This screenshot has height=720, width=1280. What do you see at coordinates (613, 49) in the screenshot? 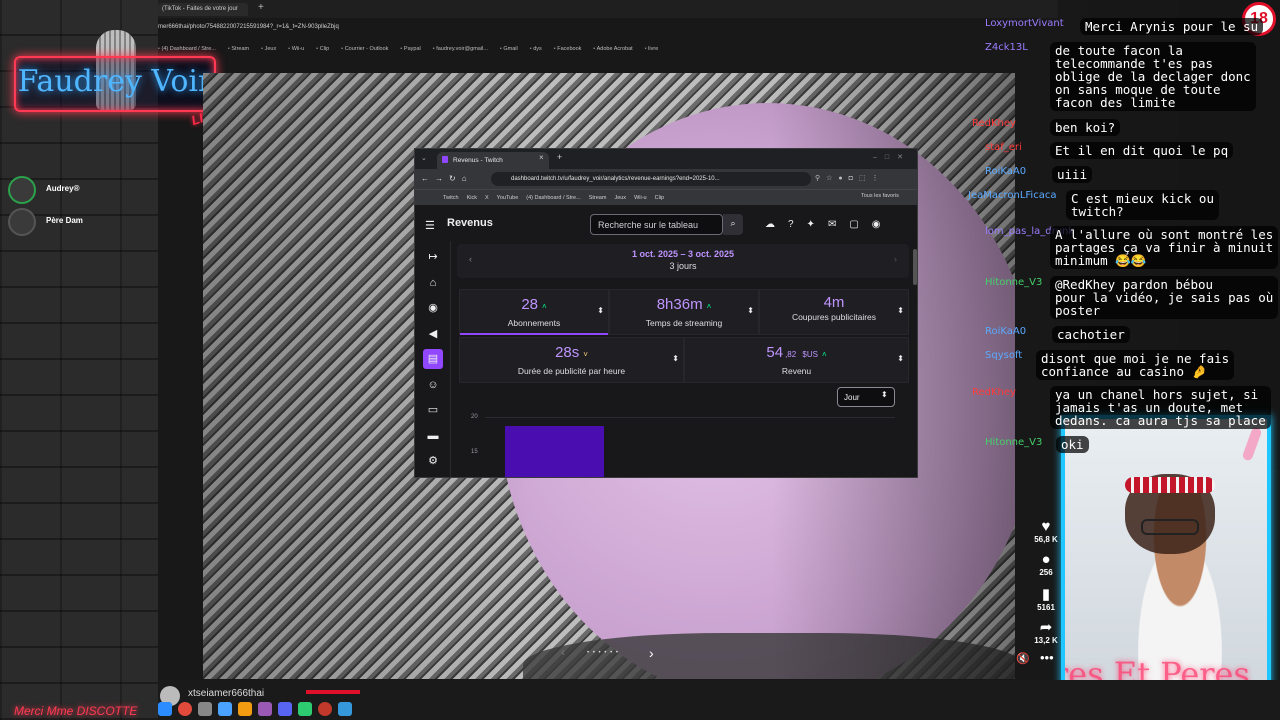
I see `bookmark: Adobe Acrobat` at bounding box center [613, 49].